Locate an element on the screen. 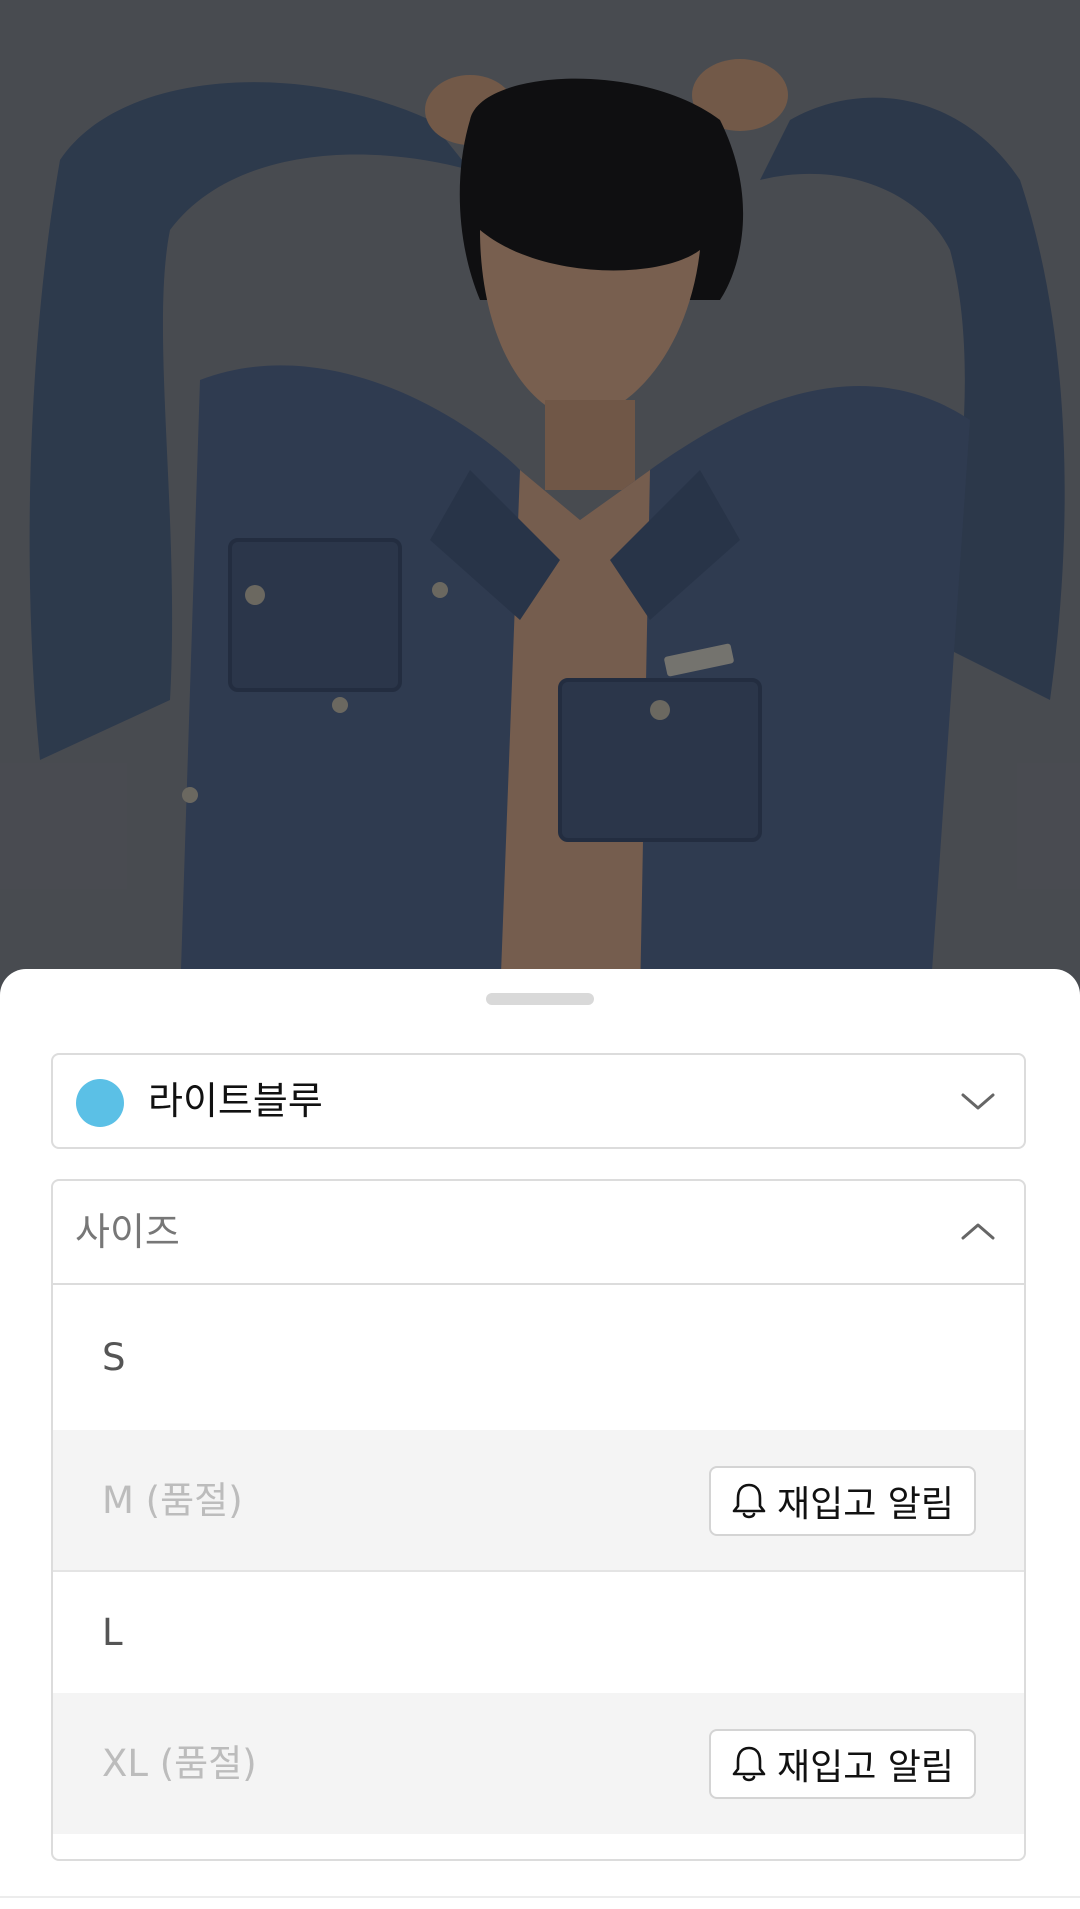 This screenshot has width=1080, height=1909. size-option-m-soldout: M (품절) 재입고 알림 is located at coordinates (538, 1501).